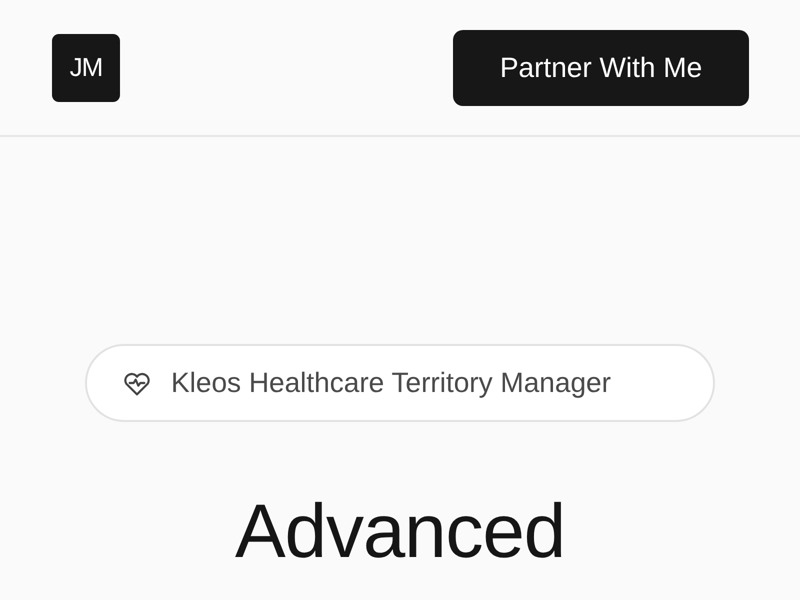 The height and width of the screenshot is (600, 800). What do you see at coordinates (391, 383) in the screenshot?
I see `badge-text: Kleos Healthcare Territory Manager` at bounding box center [391, 383].